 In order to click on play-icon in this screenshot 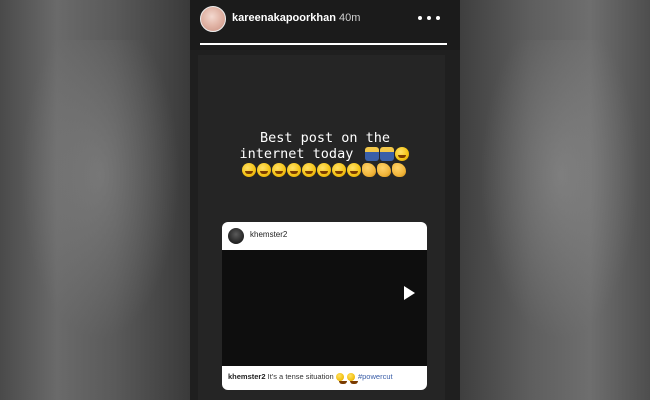, I will do `click(409, 293)`.